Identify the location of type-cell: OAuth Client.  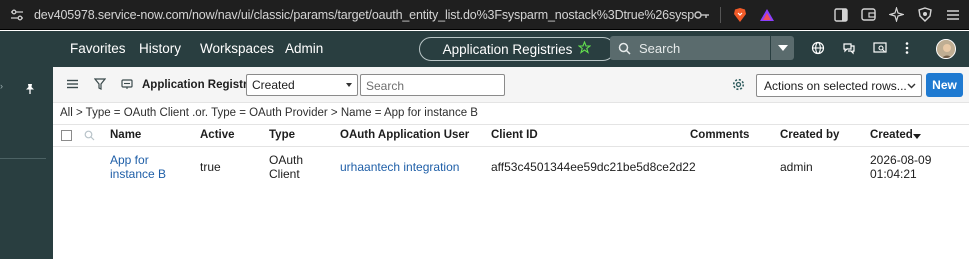
(286, 167).